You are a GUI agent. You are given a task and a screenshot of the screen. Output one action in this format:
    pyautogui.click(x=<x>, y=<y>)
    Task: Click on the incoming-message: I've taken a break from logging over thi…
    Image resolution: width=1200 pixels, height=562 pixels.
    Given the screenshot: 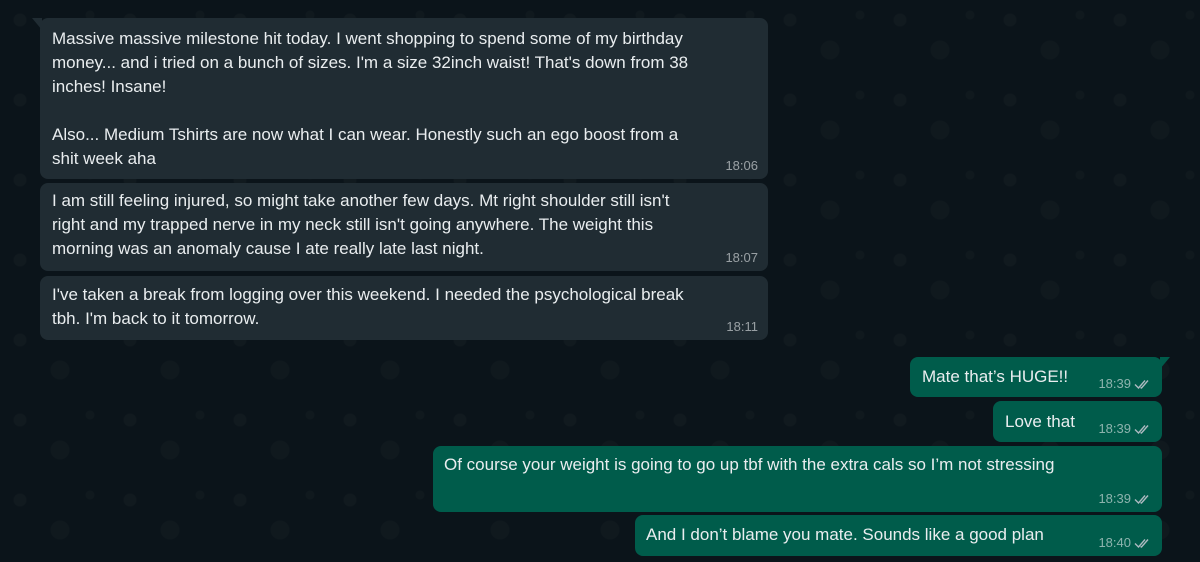 What is the action you would take?
    pyautogui.click(x=404, y=308)
    